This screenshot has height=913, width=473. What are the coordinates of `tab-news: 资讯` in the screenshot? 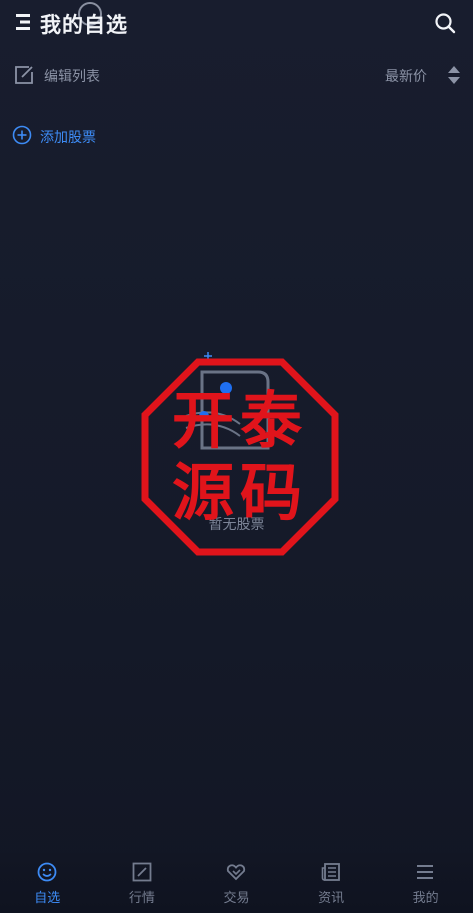 It's located at (331, 883).